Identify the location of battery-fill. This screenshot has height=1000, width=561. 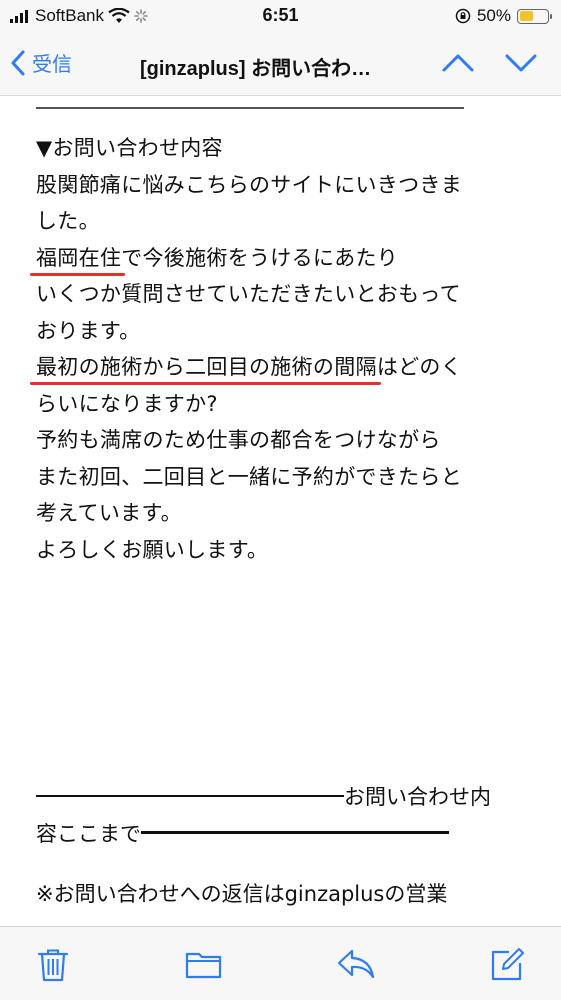
(526, 16).